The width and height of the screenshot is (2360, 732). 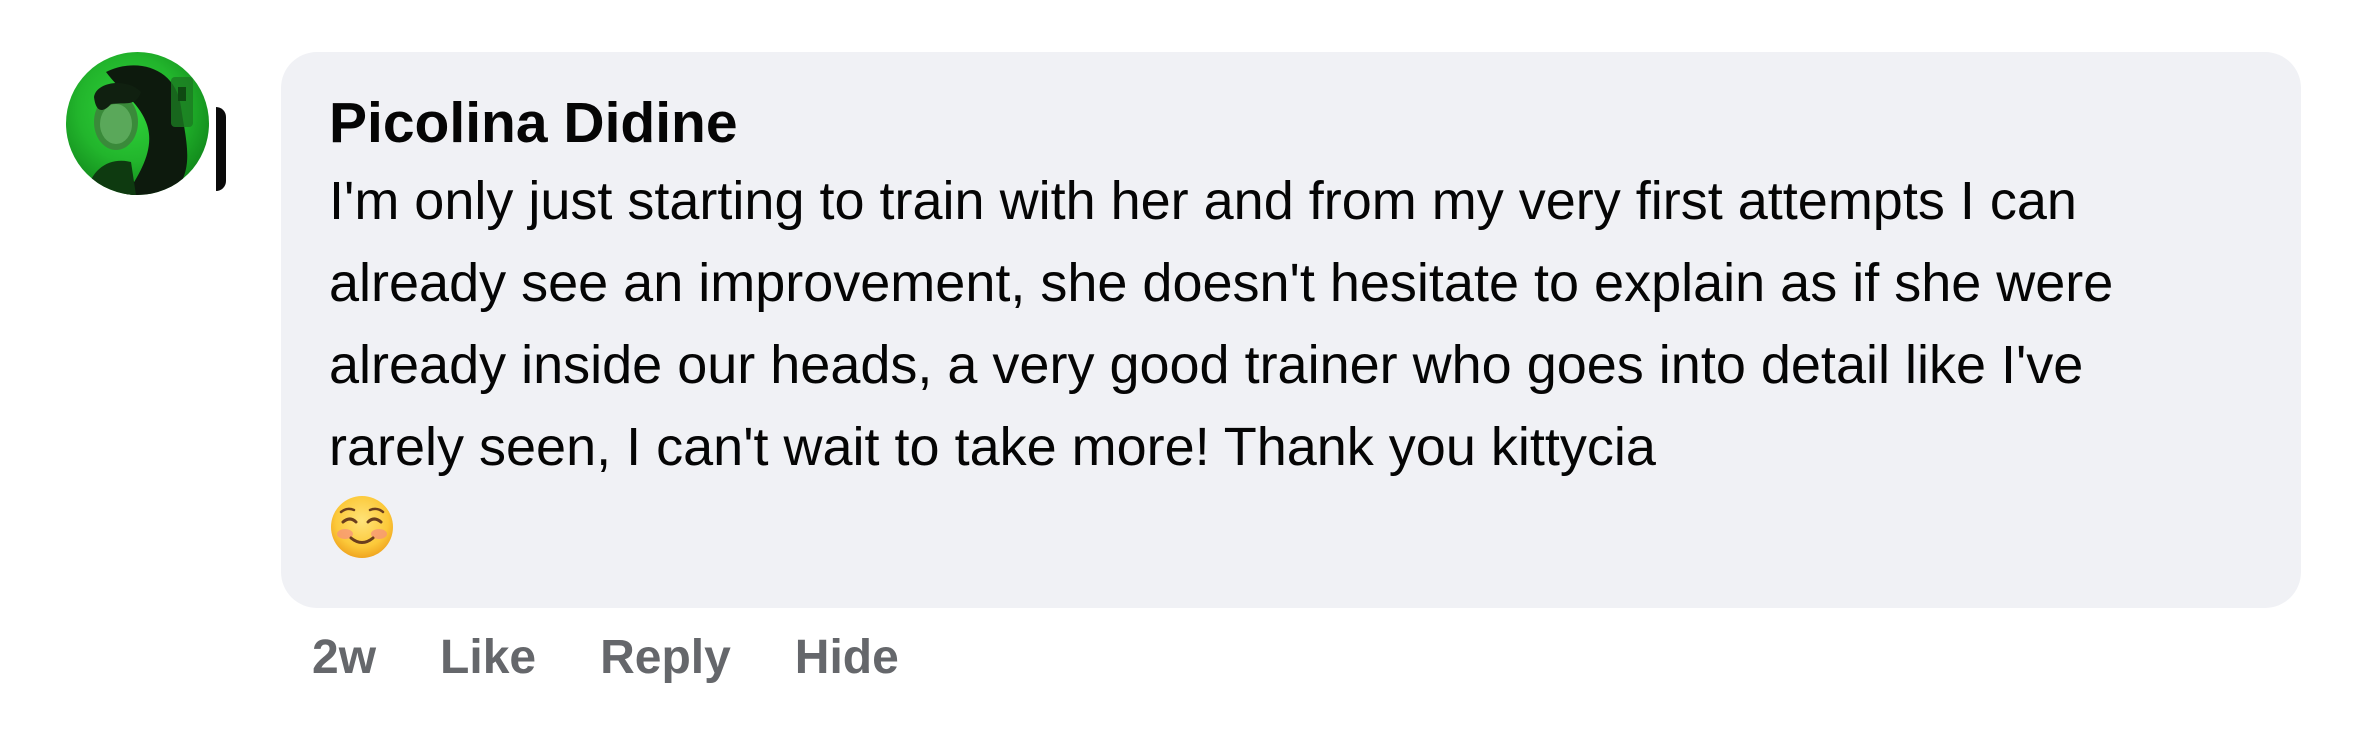 What do you see at coordinates (139, 130) in the screenshot?
I see `avatar-photo` at bounding box center [139, 130].